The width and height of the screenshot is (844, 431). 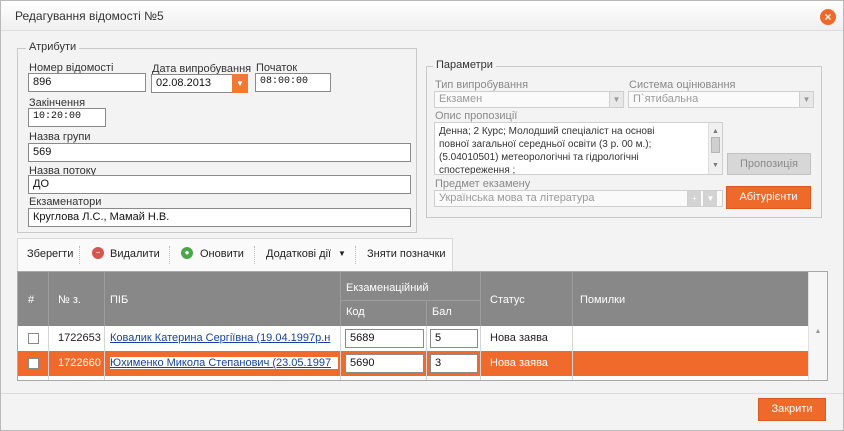 I want to click on close-button: Закрити, so click(x=792, y=409).